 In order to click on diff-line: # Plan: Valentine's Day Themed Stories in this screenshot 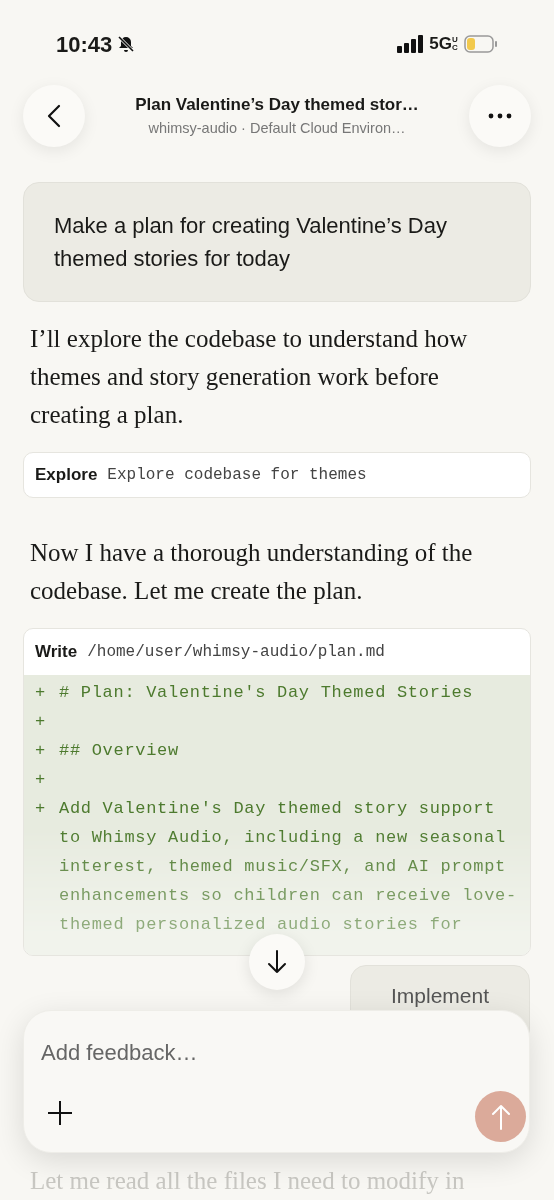, I will do `click(266, 693)`.